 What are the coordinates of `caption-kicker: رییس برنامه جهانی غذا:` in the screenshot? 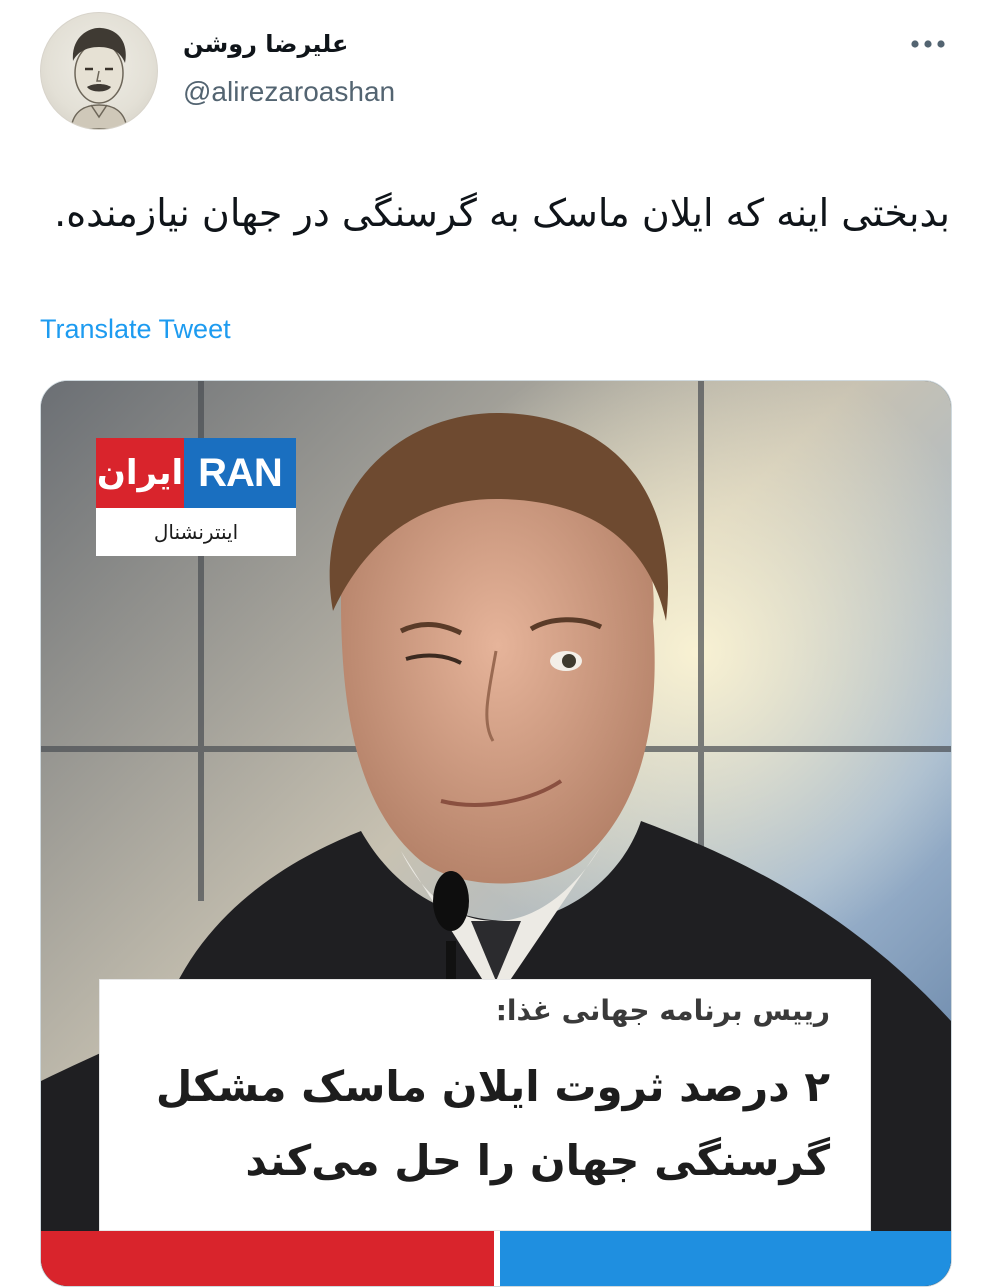 It's located at (662, 1010).